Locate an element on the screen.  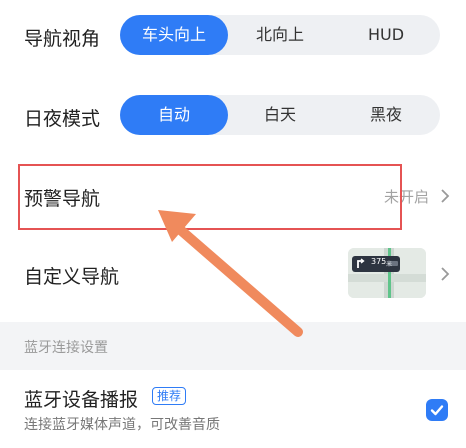
day-night-segmented-control: 自动 白天 黑夜 is located at coordinates (280, 115).